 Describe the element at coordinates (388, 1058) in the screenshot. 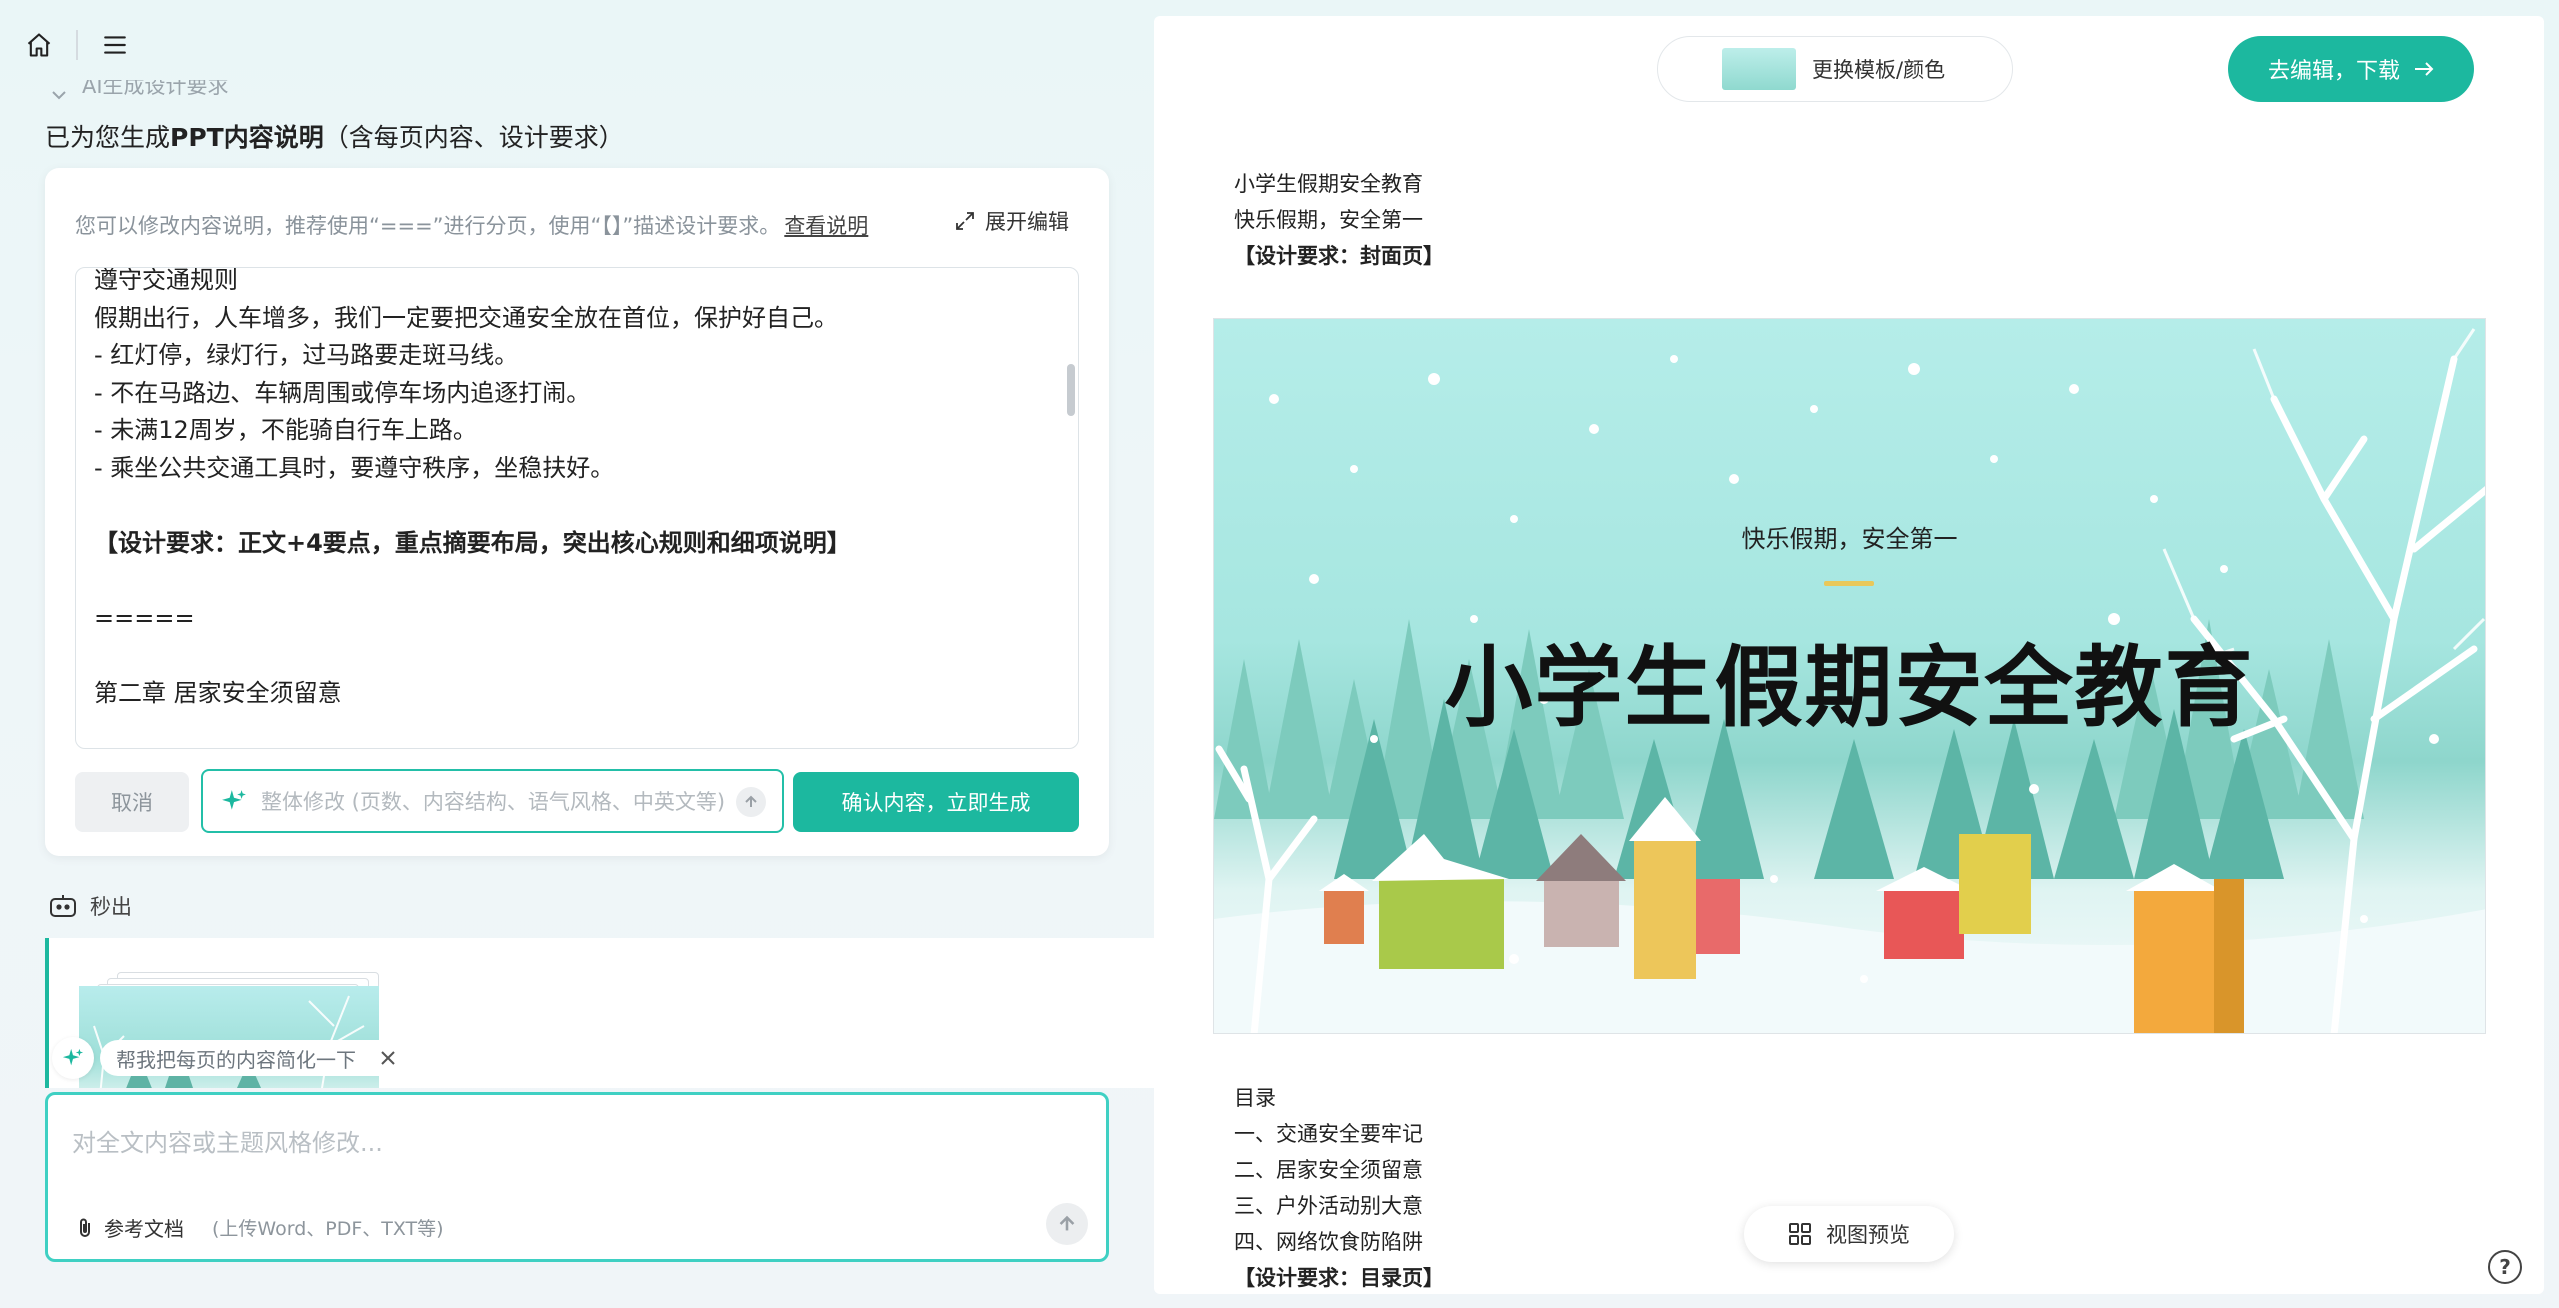

I see `close-icon` at that location.